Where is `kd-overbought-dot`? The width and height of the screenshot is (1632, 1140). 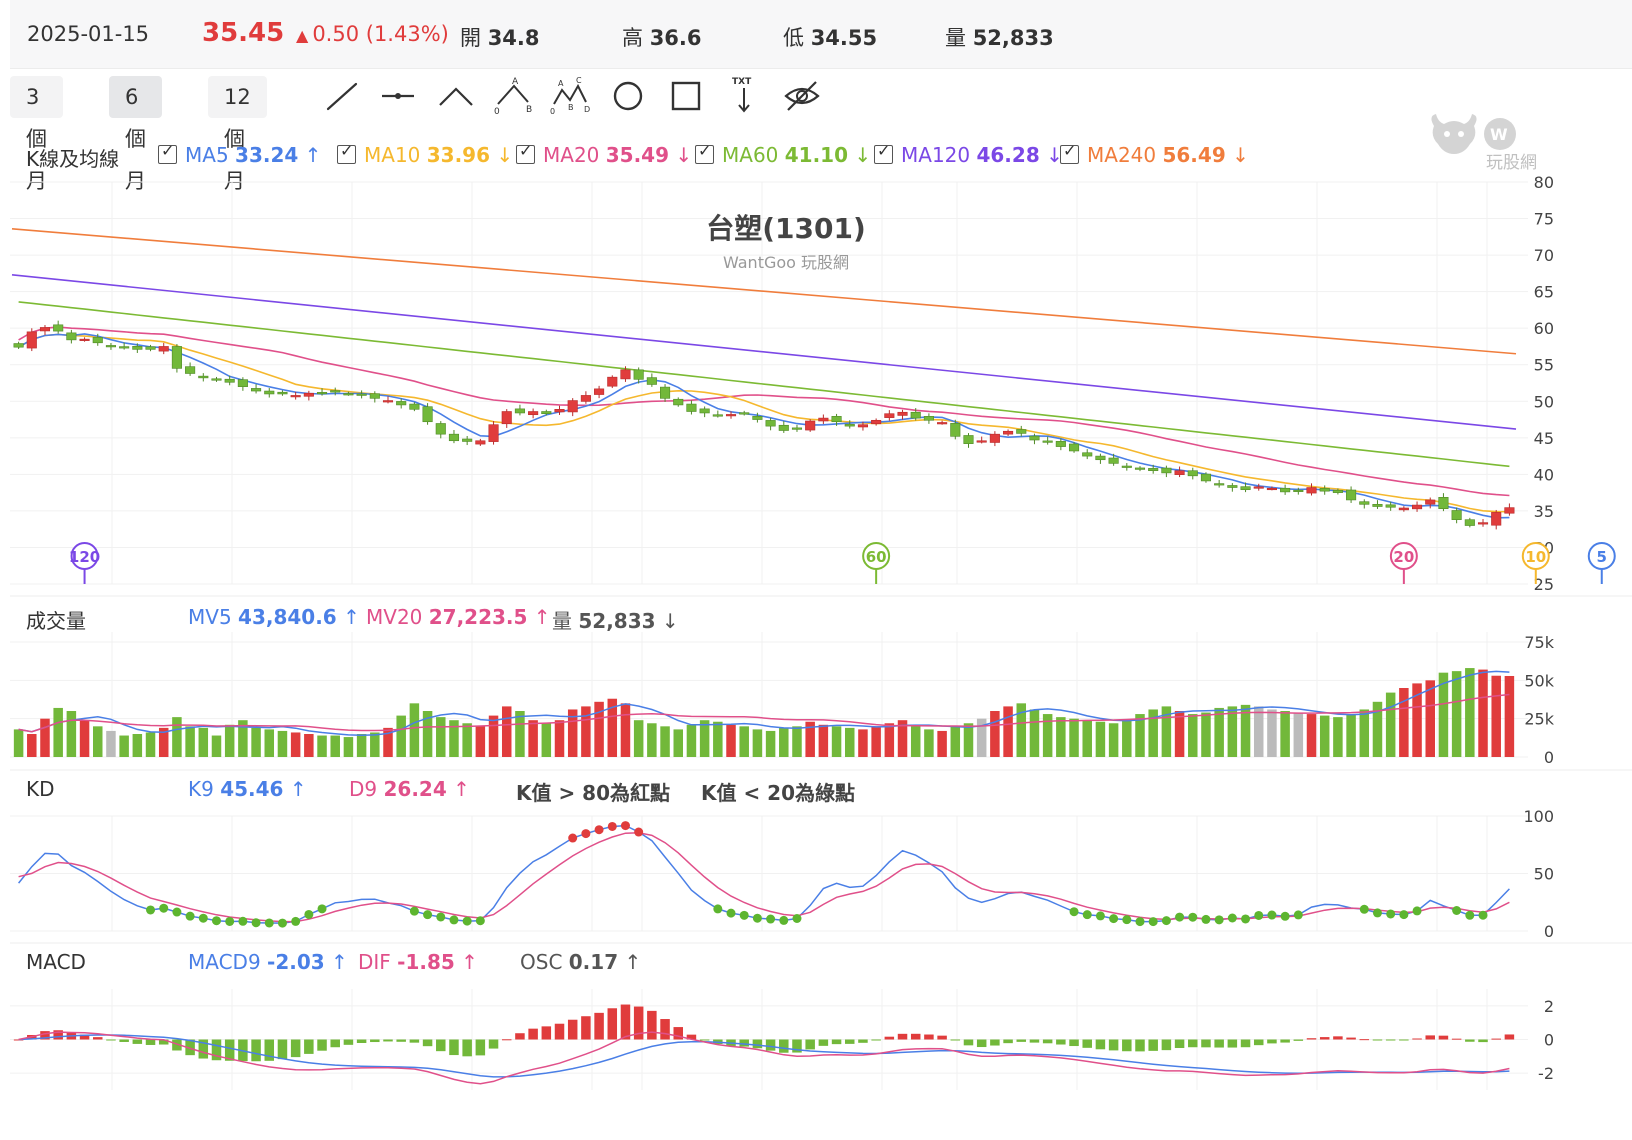 kd-overbought-dot is located at coordinates (612, 826).